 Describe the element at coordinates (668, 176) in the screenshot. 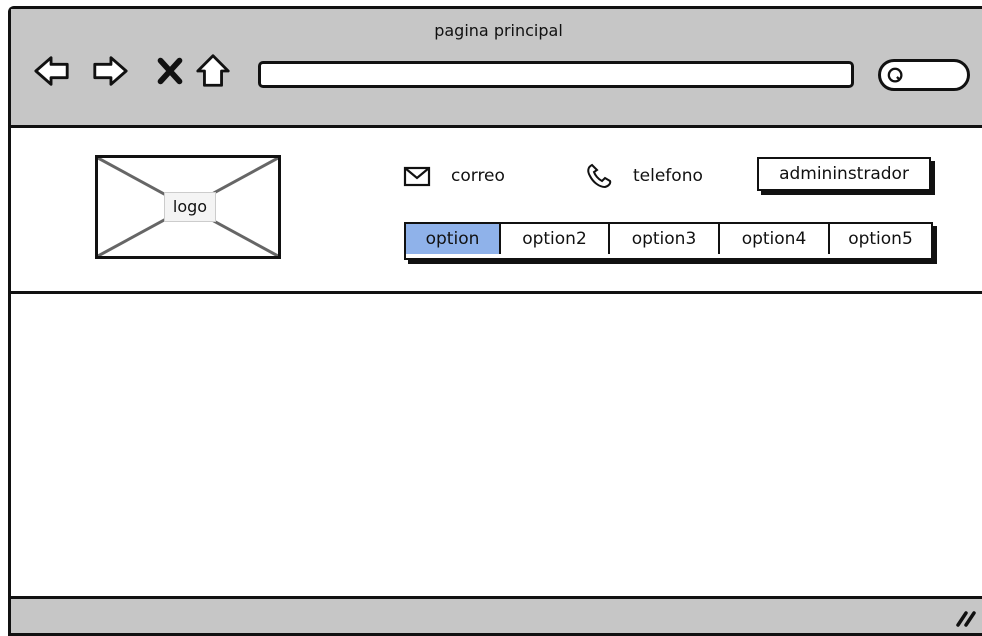

I see `phone-label: telefono` at that location.